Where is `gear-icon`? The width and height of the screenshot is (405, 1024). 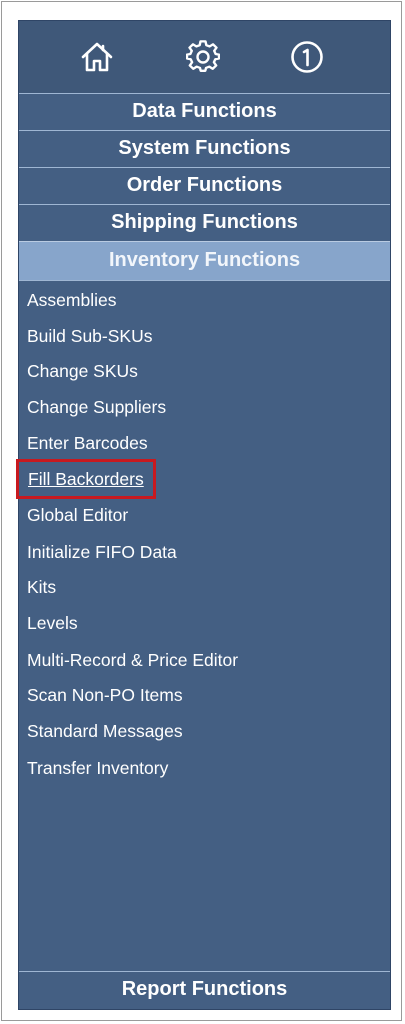 gear-icon is located at coordinates (203, 57).